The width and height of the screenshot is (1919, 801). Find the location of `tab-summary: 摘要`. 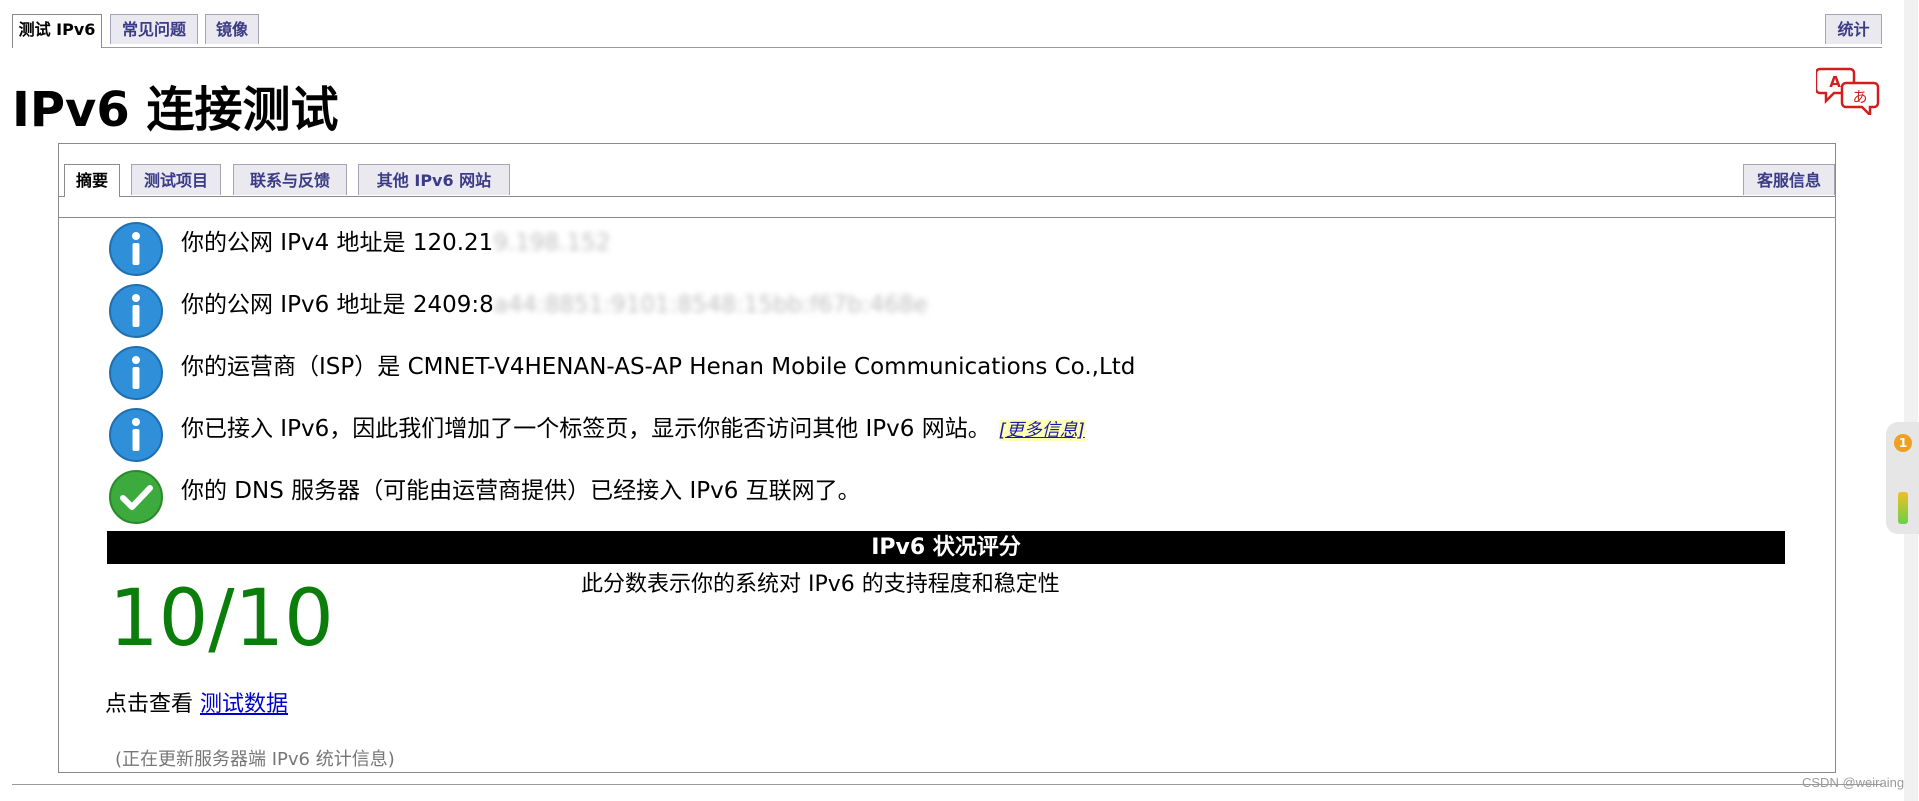

tab-summary: 摘要 is located at coordinates (92, 180).